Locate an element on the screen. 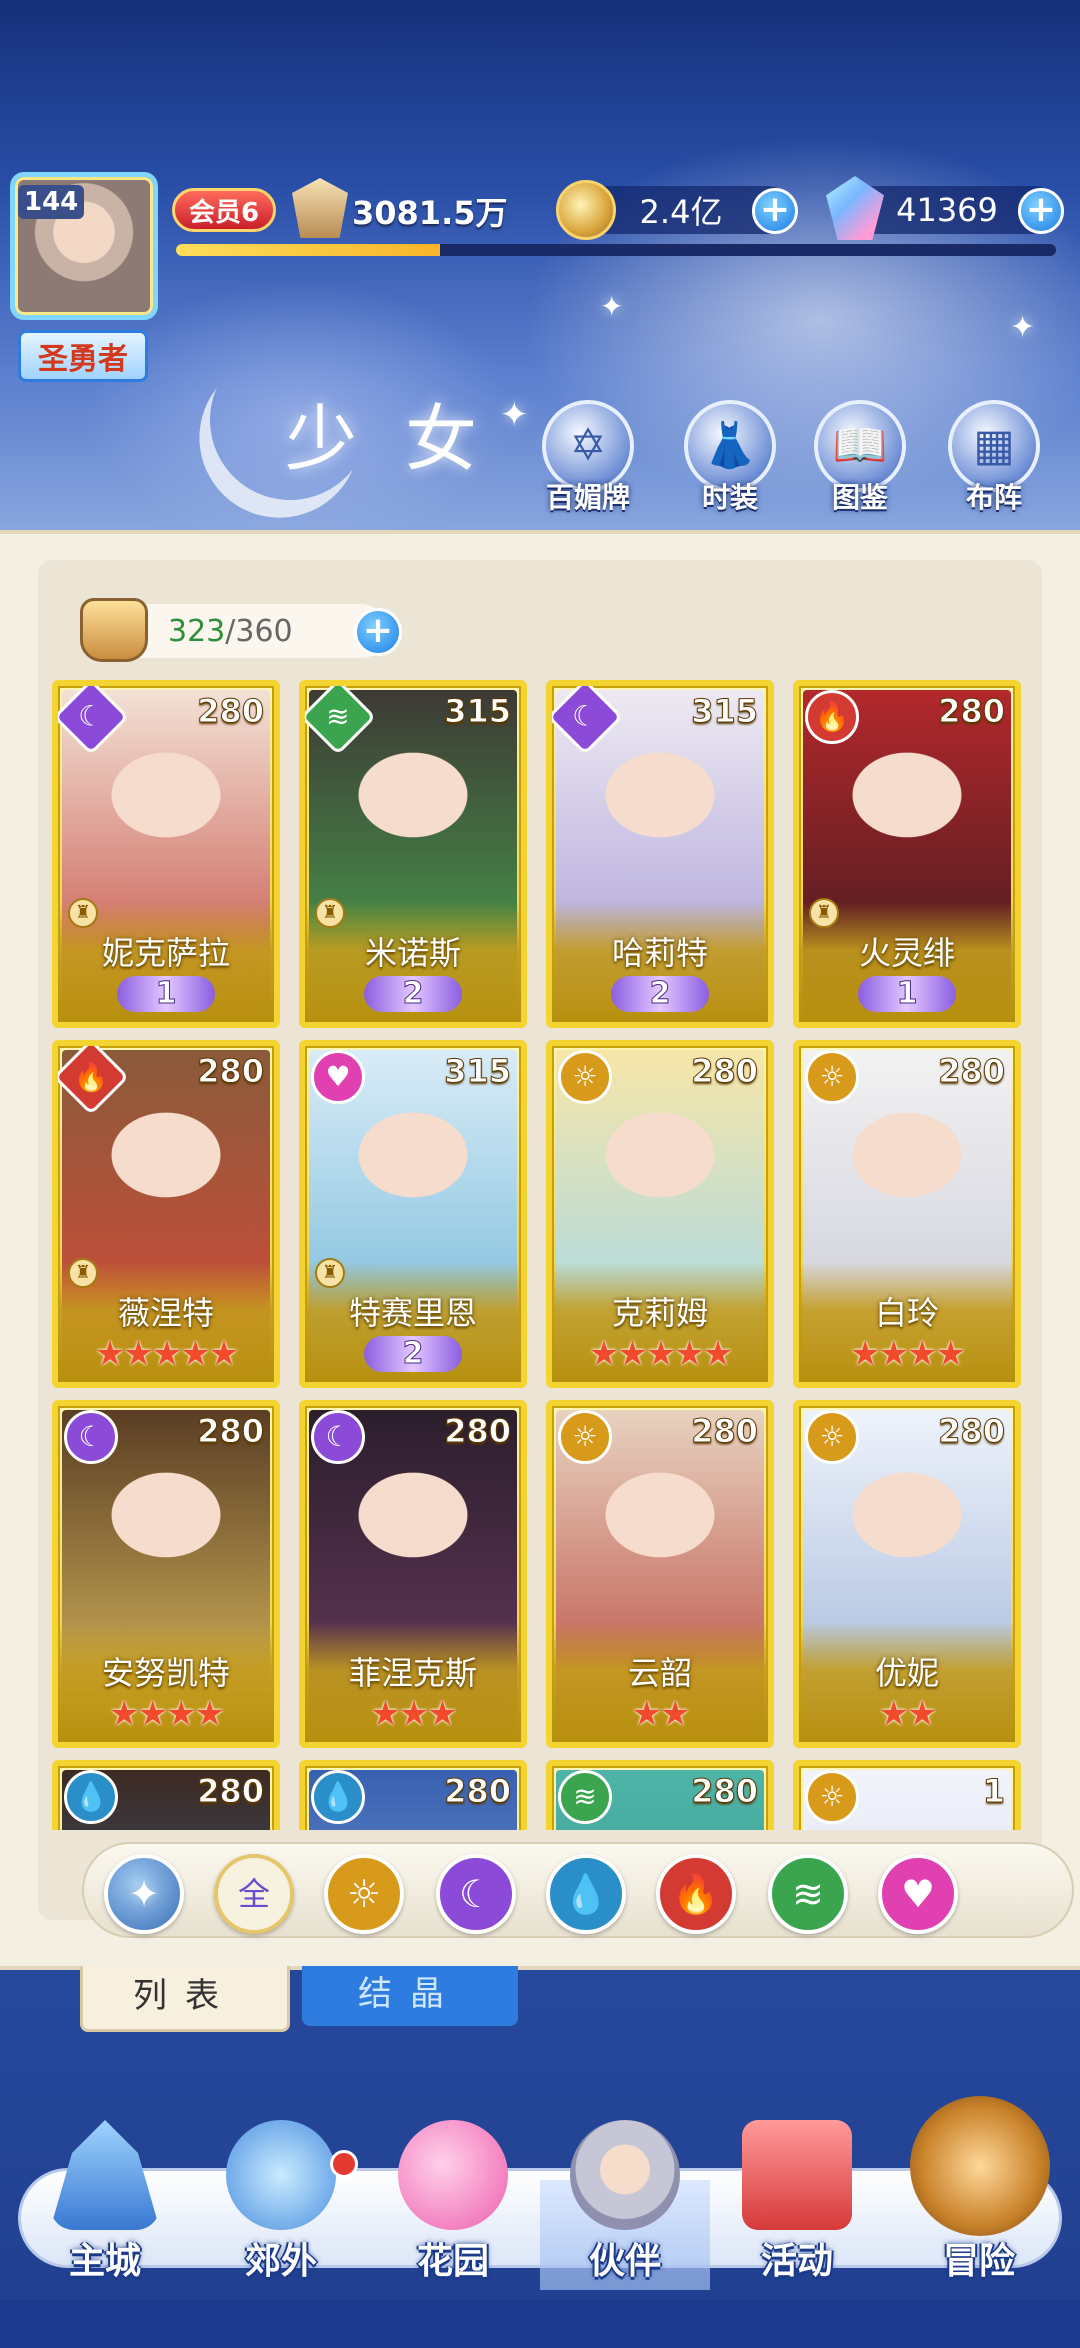 This screenshot has width=1080, height=2348. character-name: 特赛里恩 is located at coordinates (412, 1313).